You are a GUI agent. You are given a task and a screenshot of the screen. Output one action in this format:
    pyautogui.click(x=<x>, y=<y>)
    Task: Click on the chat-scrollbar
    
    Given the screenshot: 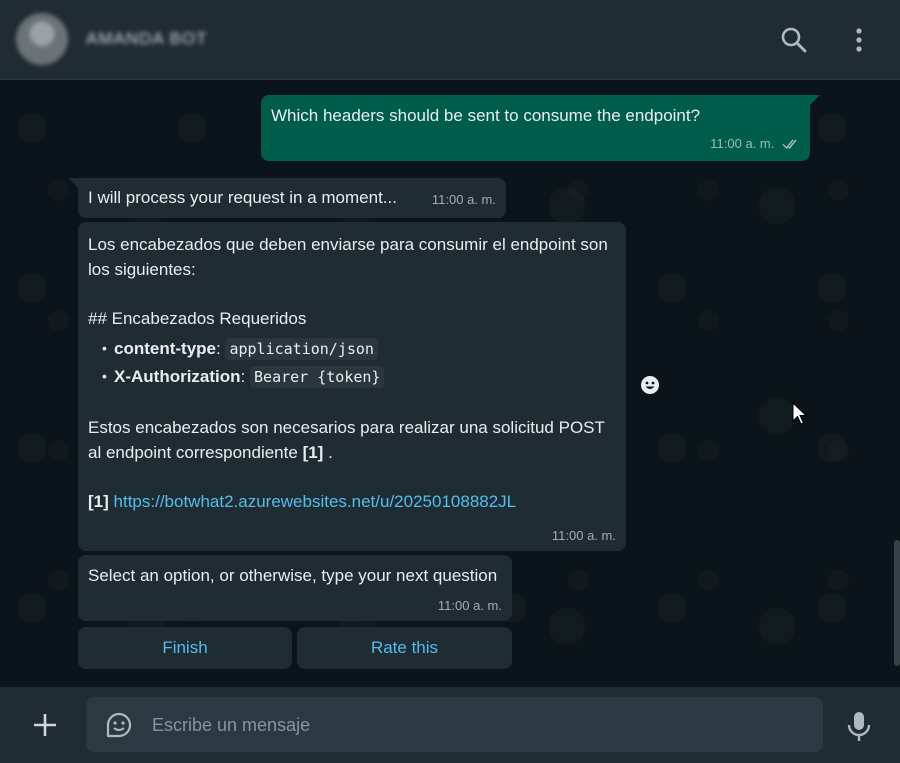 What is the action you would take?
    pyautogui.click(x=897, y=603)
    